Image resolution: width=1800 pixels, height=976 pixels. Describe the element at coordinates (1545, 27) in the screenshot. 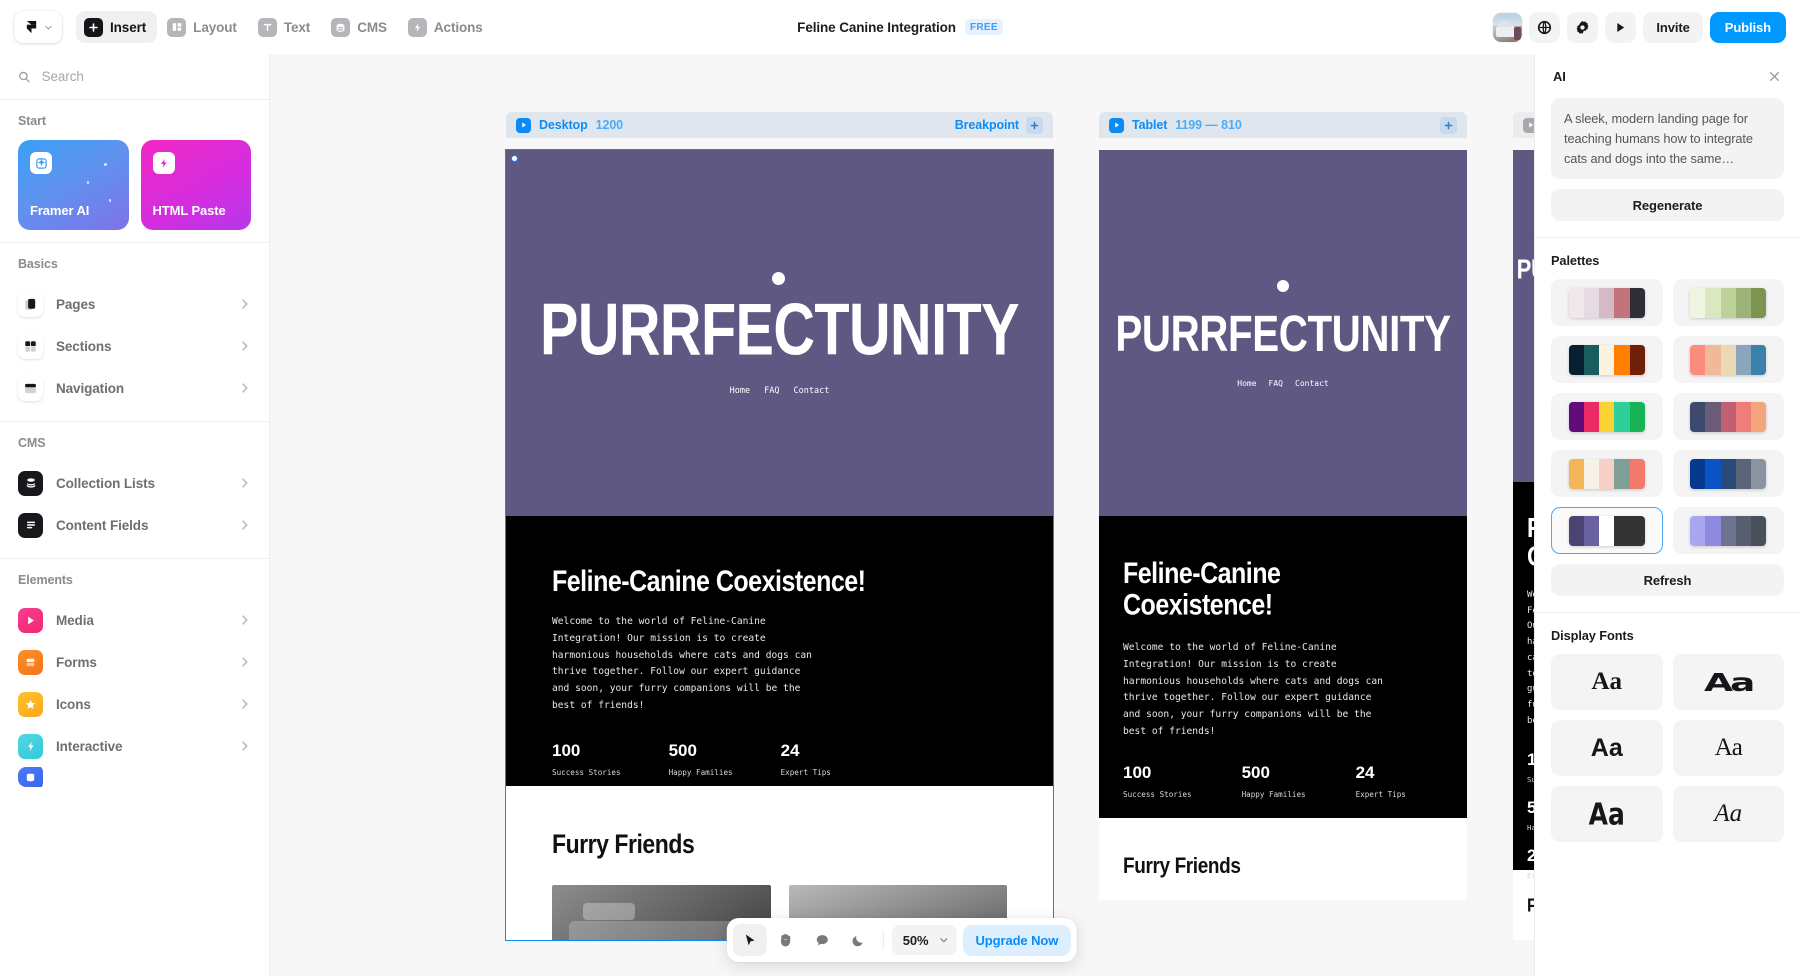

I see `globe-button` at that location.